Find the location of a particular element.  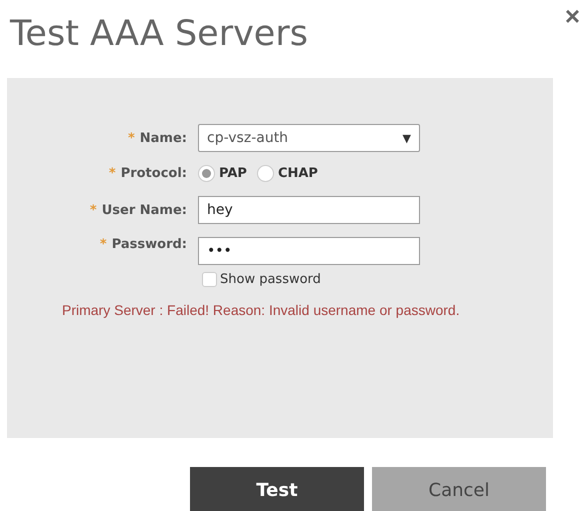

cancel-button: Cancel is located at coordinates (459, 489).